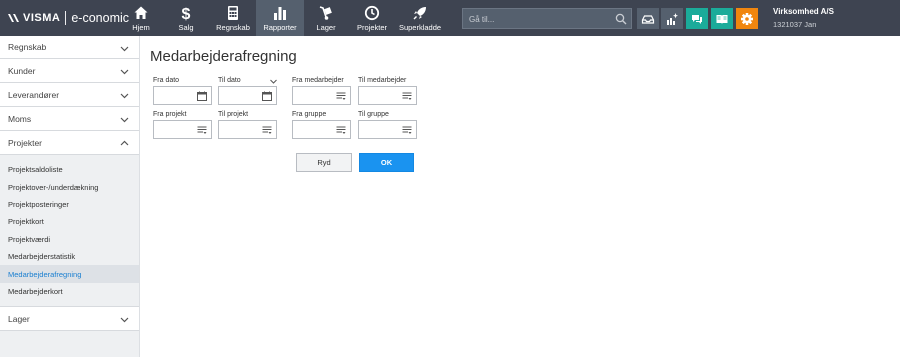 This screenshot has width=900, height=357. What do you see at coordinates (174, 97) in the screenshot?
I see `fra-dato-input` at bounding box center [174, 97].